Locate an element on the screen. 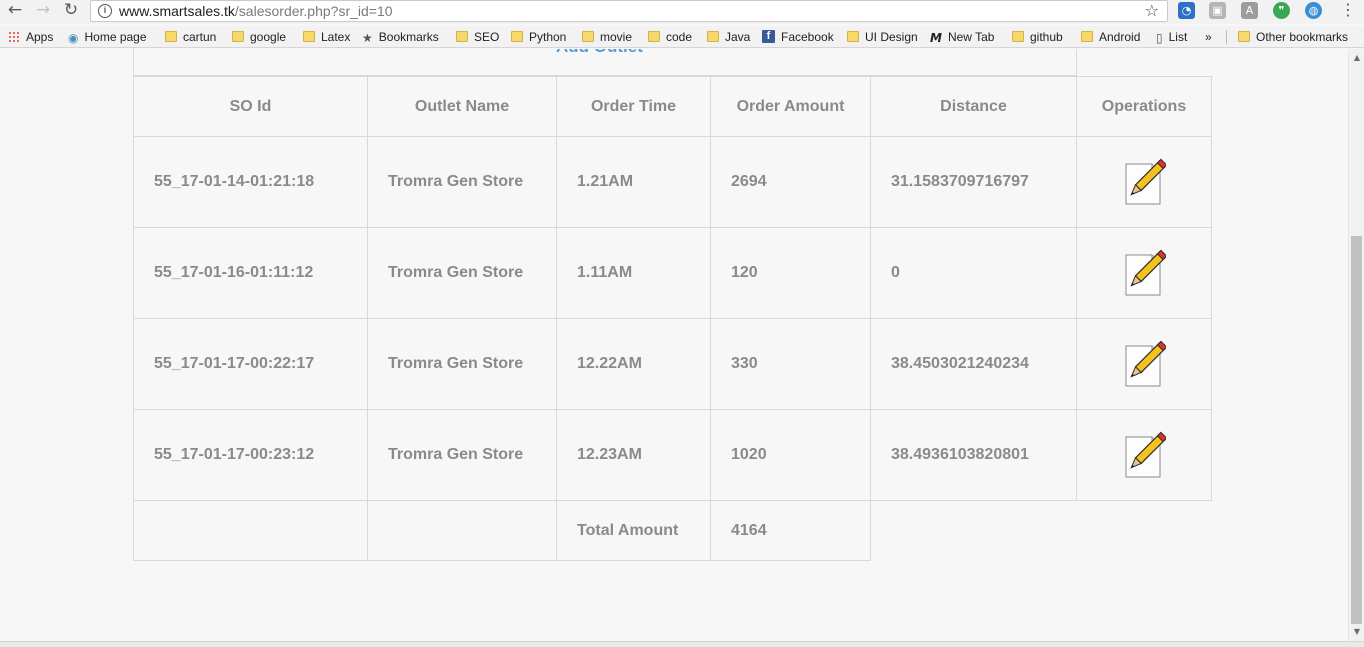 This screenshot has width=1364, height=647. bookmark-label: Java is located at coordinates (738, 37).